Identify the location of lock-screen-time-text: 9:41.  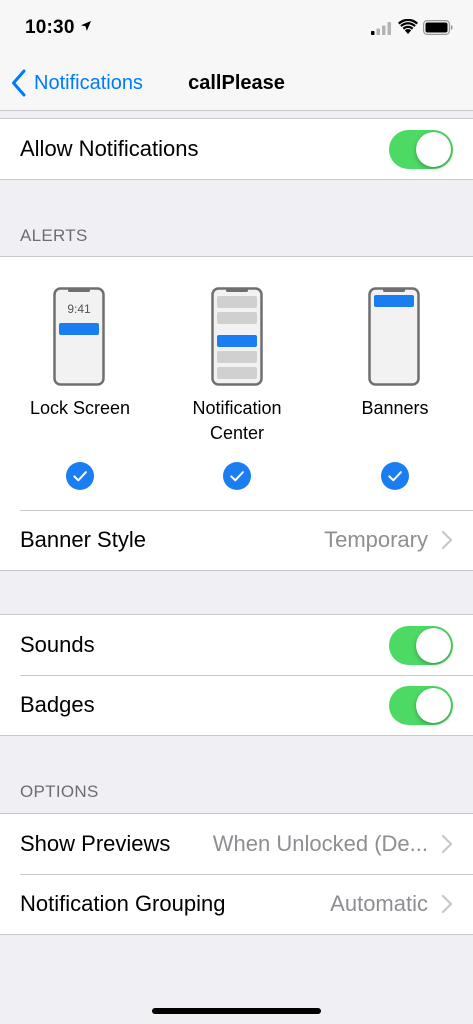
(79, 309).